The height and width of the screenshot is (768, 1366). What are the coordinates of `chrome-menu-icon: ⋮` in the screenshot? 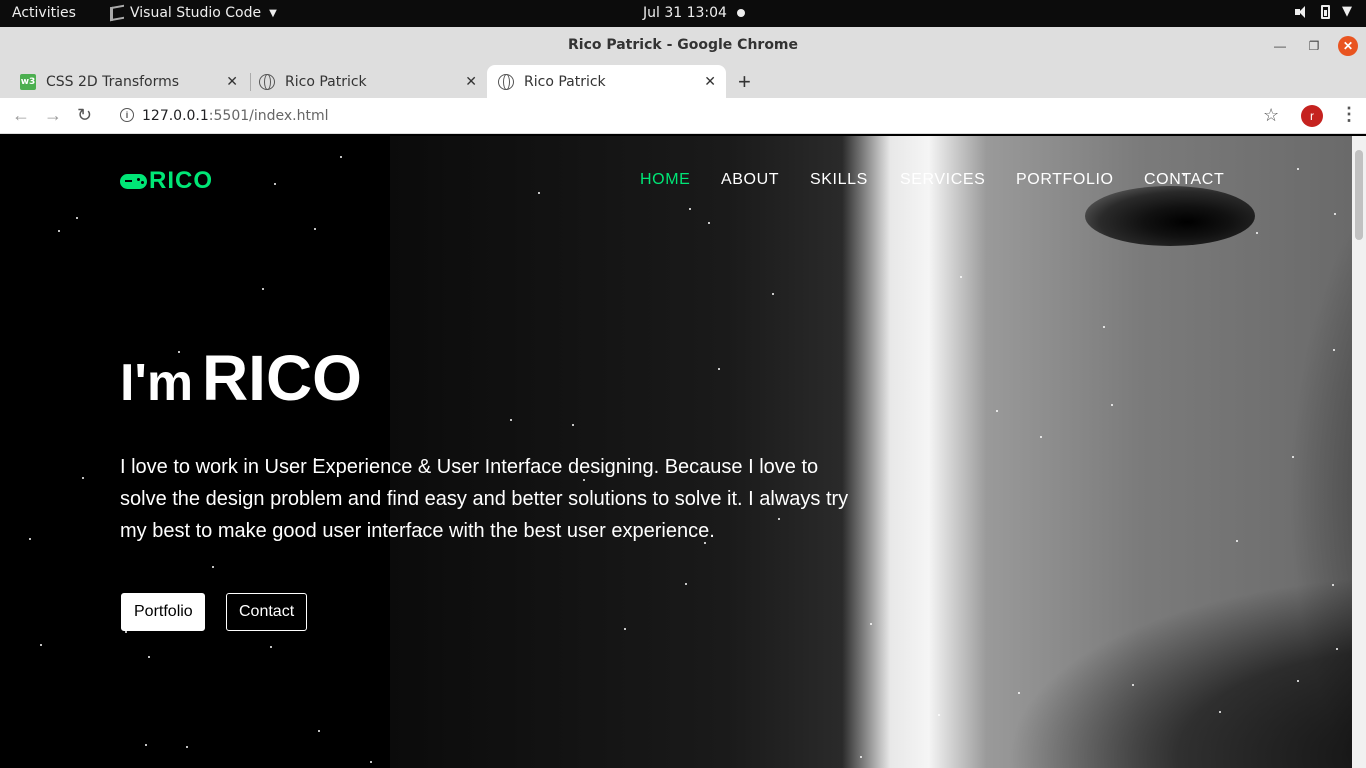 It's located at (1349, 114).